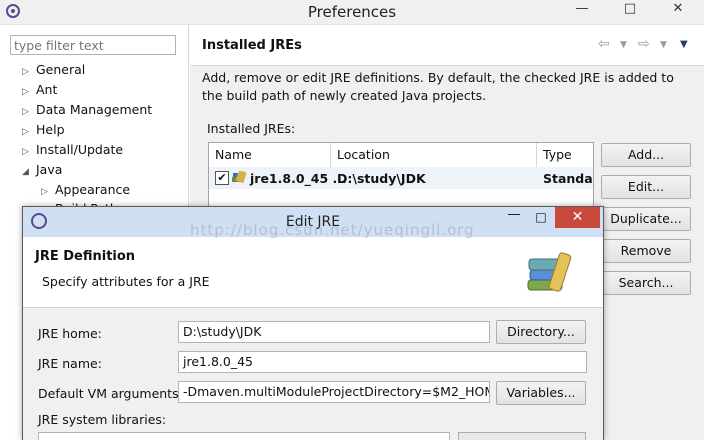  Describe the element at coordinates (29, 172) in the screenshot. I see `collapse-arrow-icon: ◢` at that location.